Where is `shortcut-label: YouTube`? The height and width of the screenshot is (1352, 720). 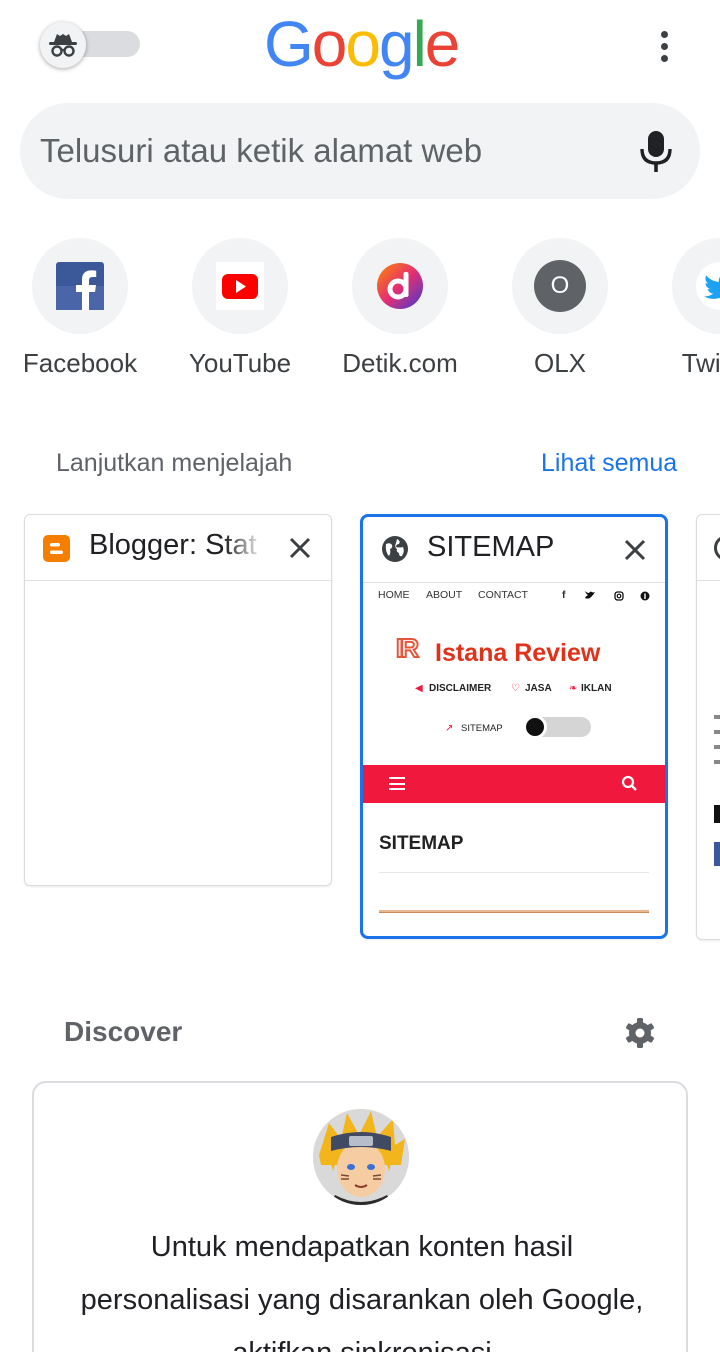 shortcut-label: YouTube is located at coordinates (240, 363).